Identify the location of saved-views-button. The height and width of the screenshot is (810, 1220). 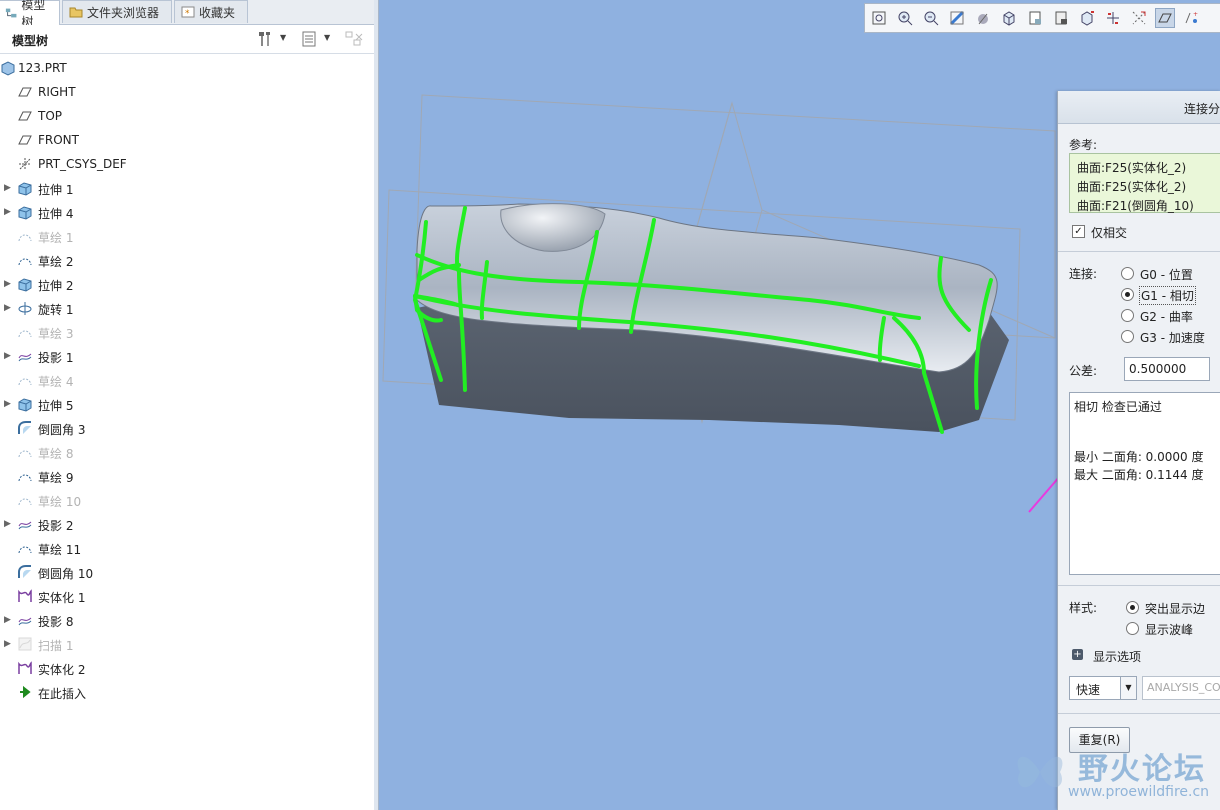
(1035, 18).